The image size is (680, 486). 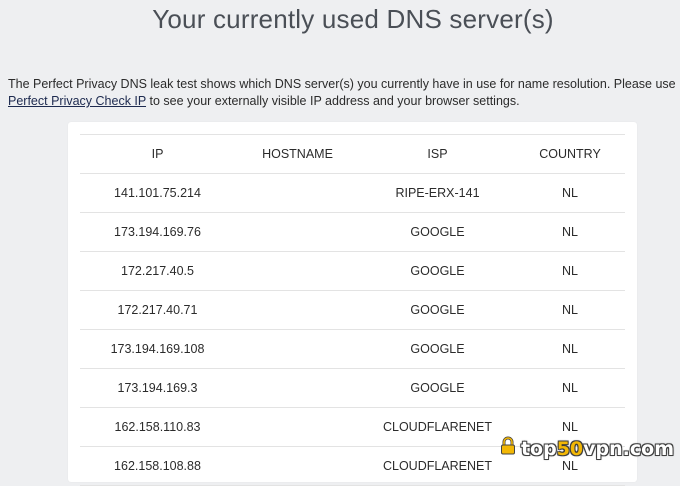 I want to click on cell-ip: 173.194.169.76, so click(x=157, y=232).